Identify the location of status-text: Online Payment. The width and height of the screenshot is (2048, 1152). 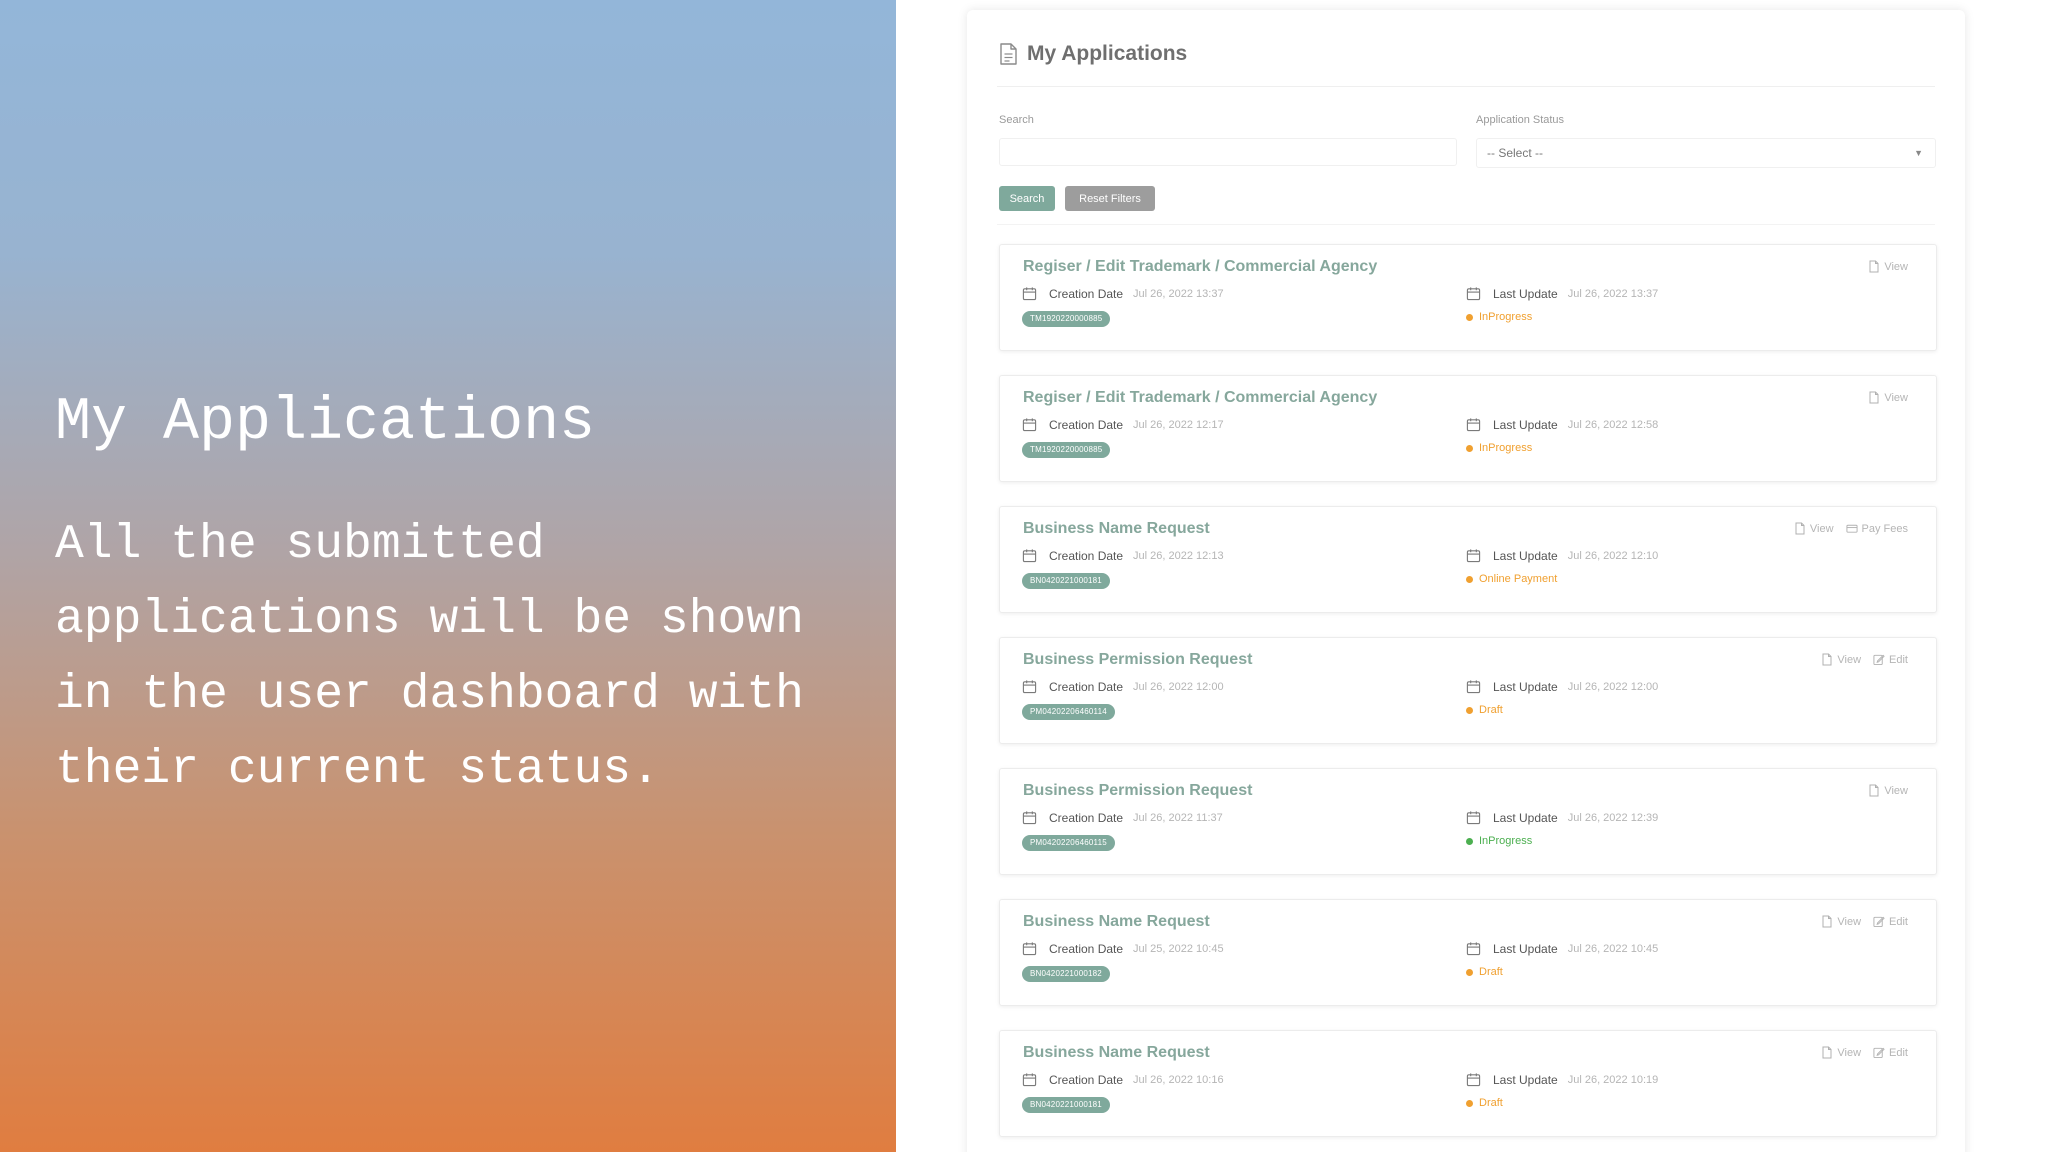
(1518, 579).